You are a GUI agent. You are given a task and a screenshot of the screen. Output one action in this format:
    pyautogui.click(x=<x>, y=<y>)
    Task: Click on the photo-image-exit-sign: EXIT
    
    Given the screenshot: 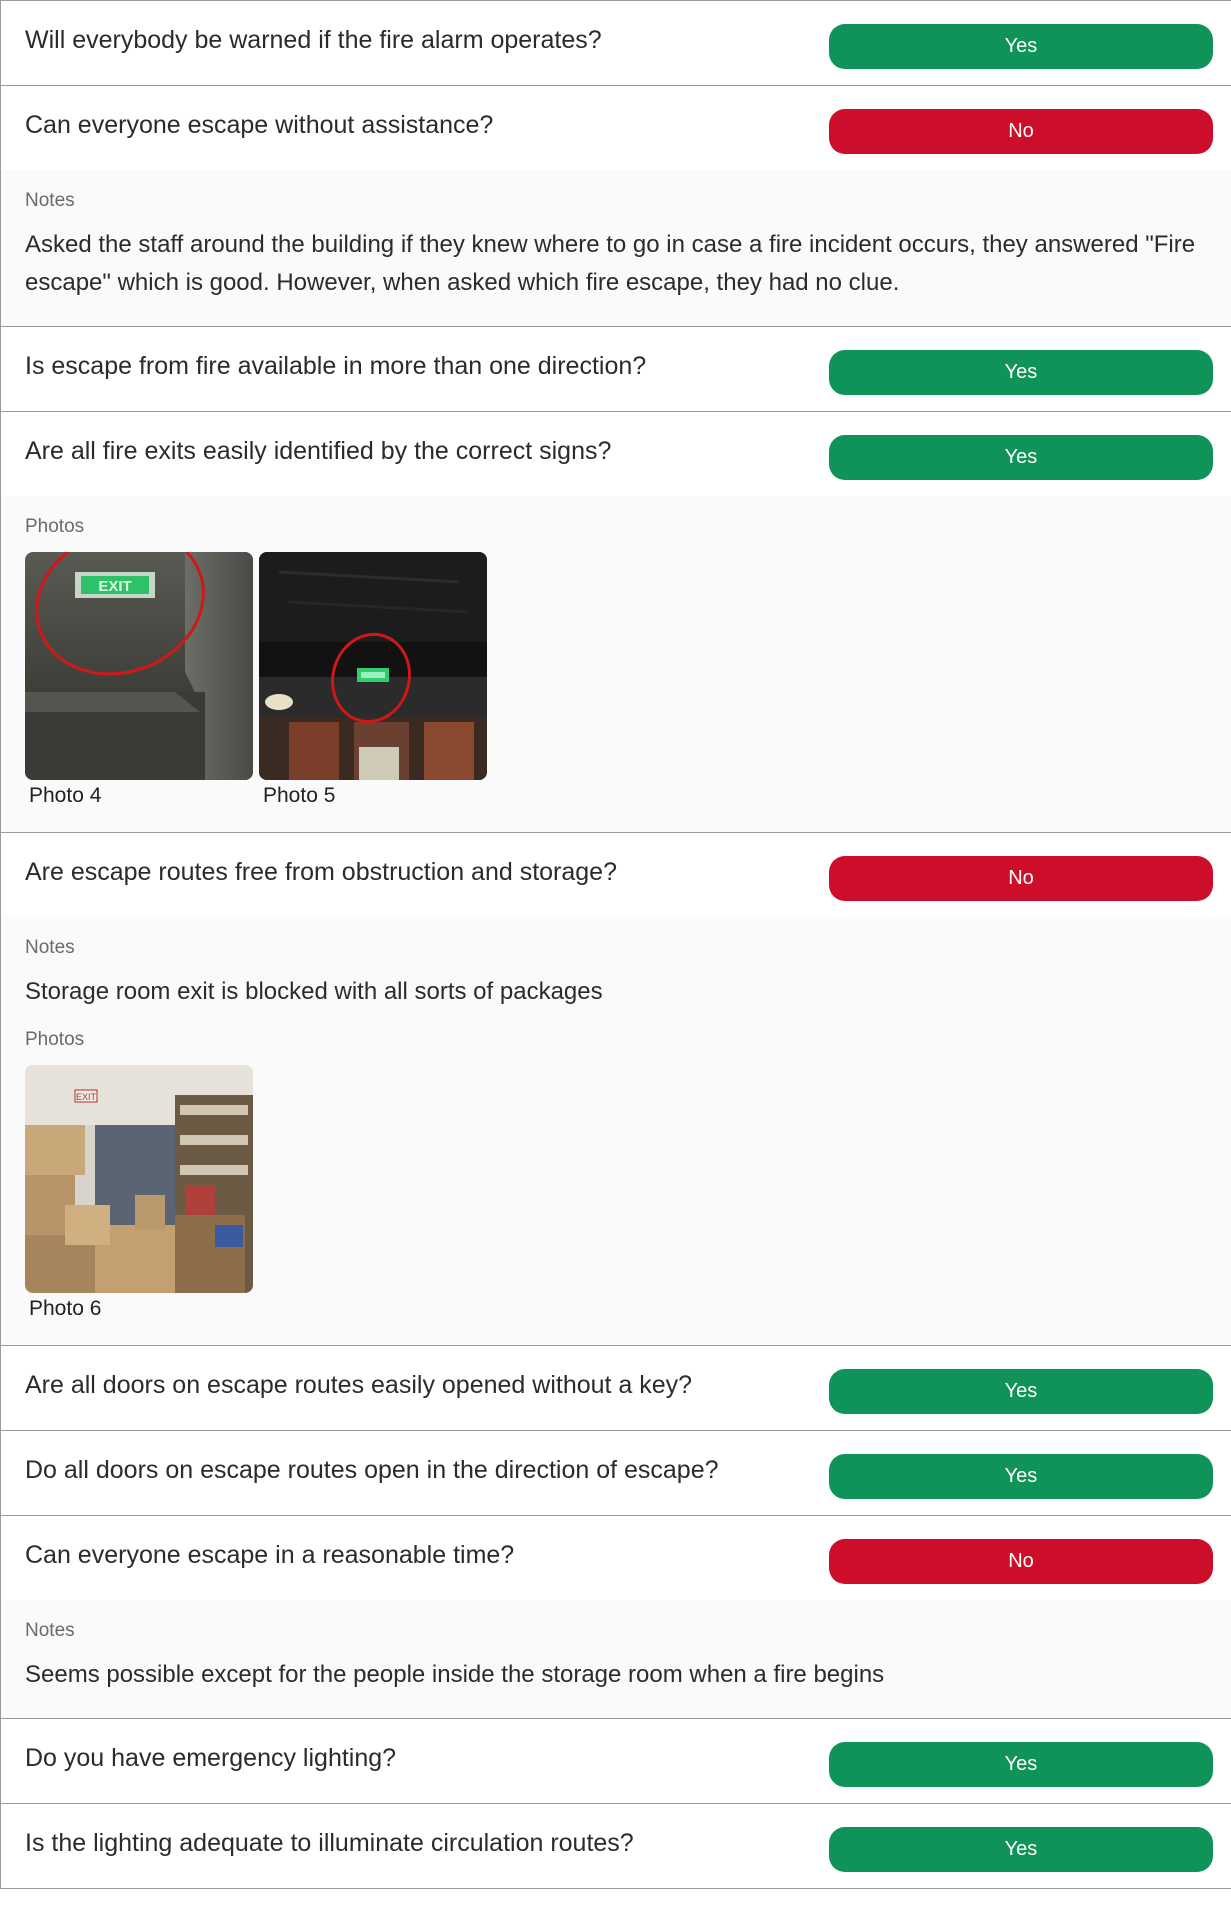 What is the action you would take?
    pyautogui.click(x=139, y=666)
    